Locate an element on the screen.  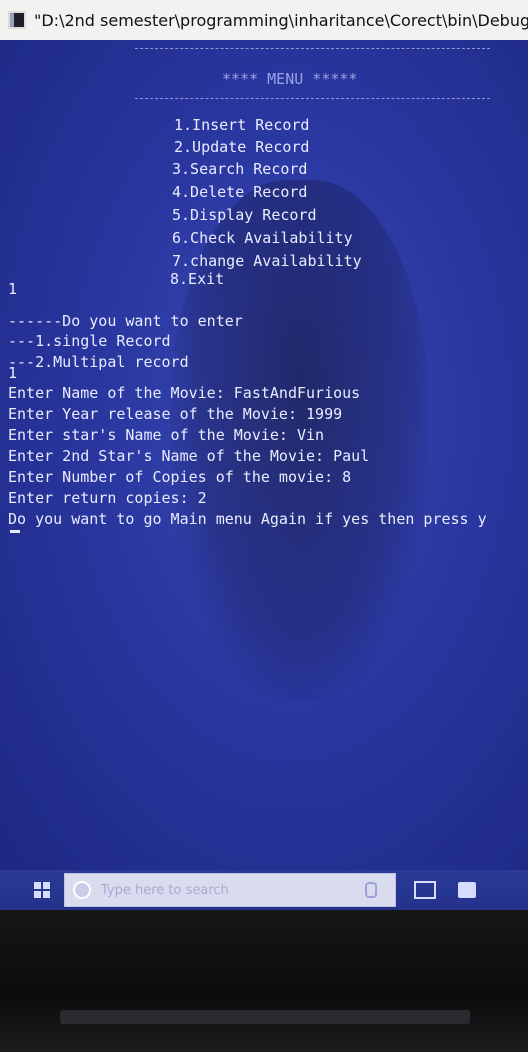
single-record-option: ---1.single Record is located at coordinates (89, 341).